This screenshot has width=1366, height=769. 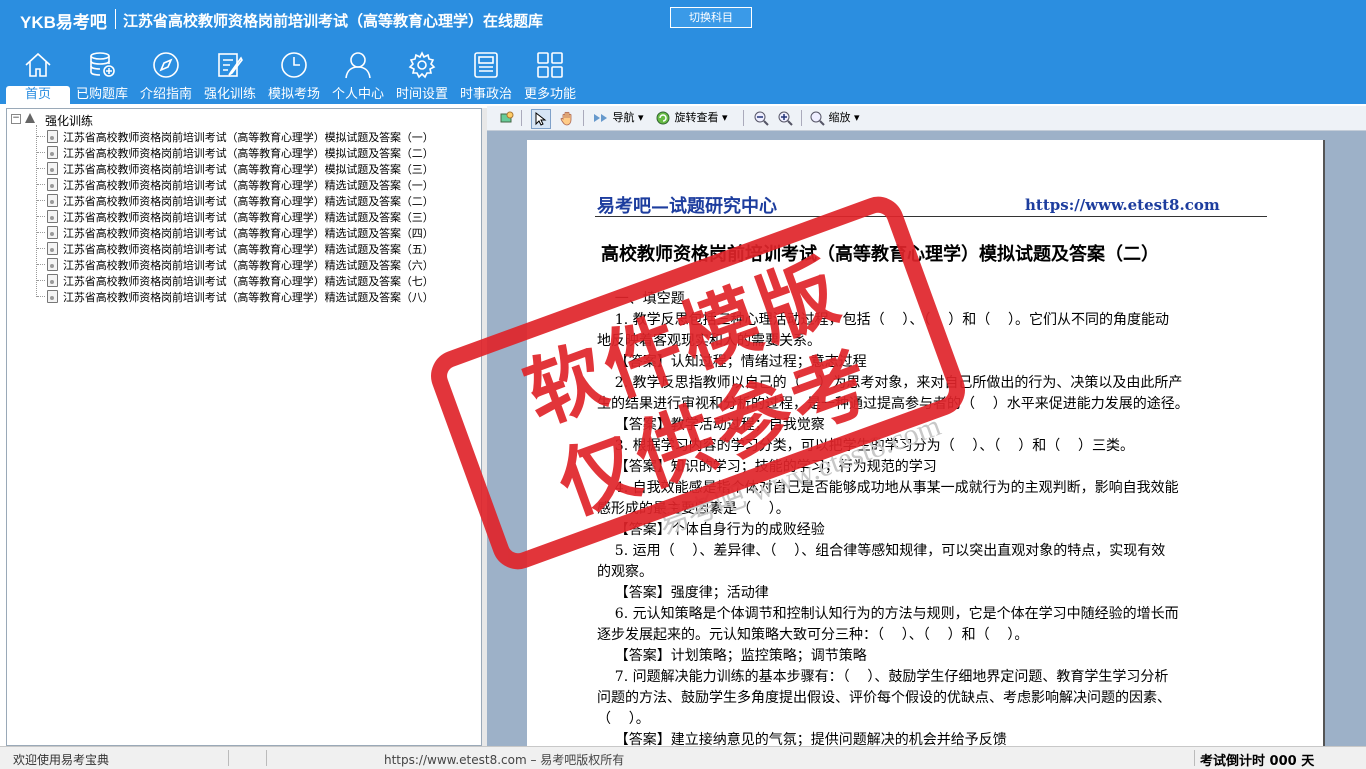 I want to click on status-copyright: https://www.etest8.com – 易考吧版权所有, so click(x=504, y=760).